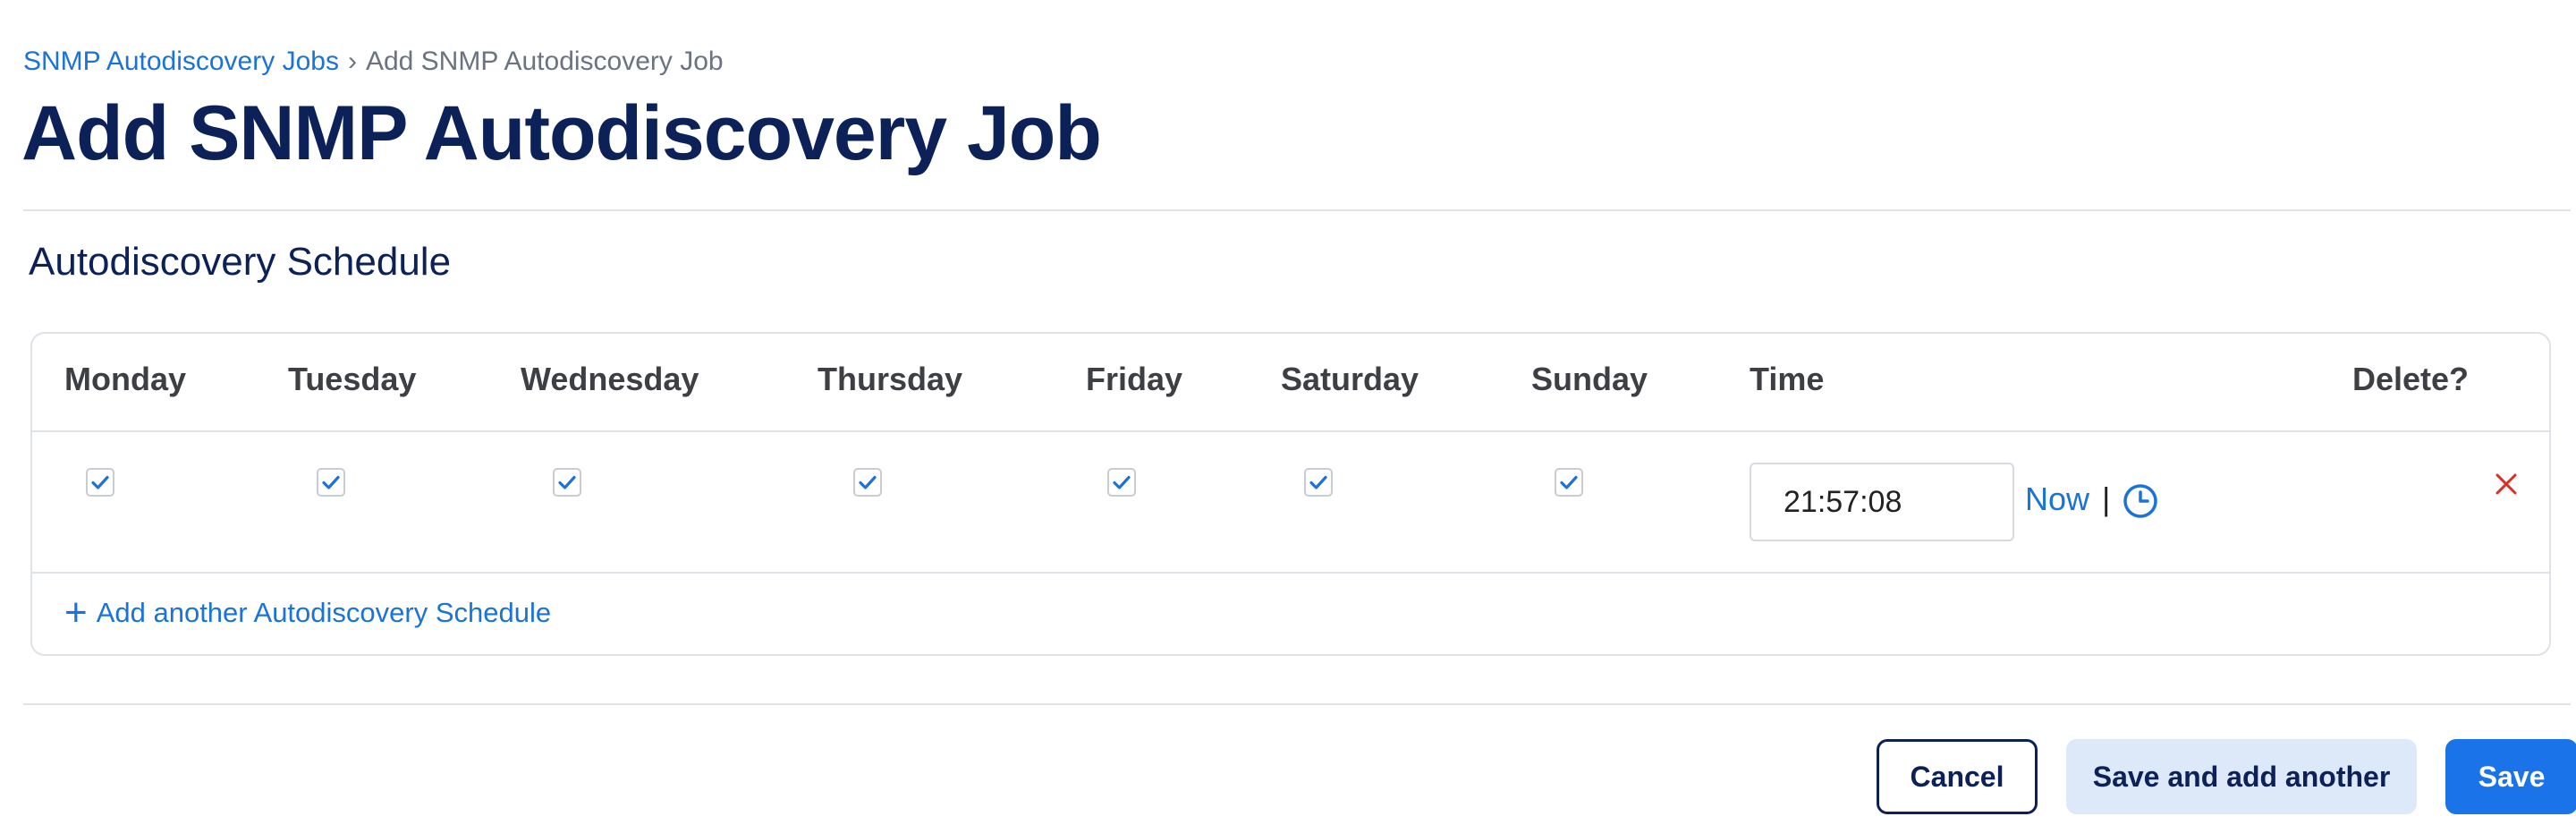 The width and height of the screenshot is (2576, 825). Describe the element at coordinates (181, 61) in the screenshot. I see `breadcrumb-parent-link: SNMP Autodiscovery Jobs` at that location.